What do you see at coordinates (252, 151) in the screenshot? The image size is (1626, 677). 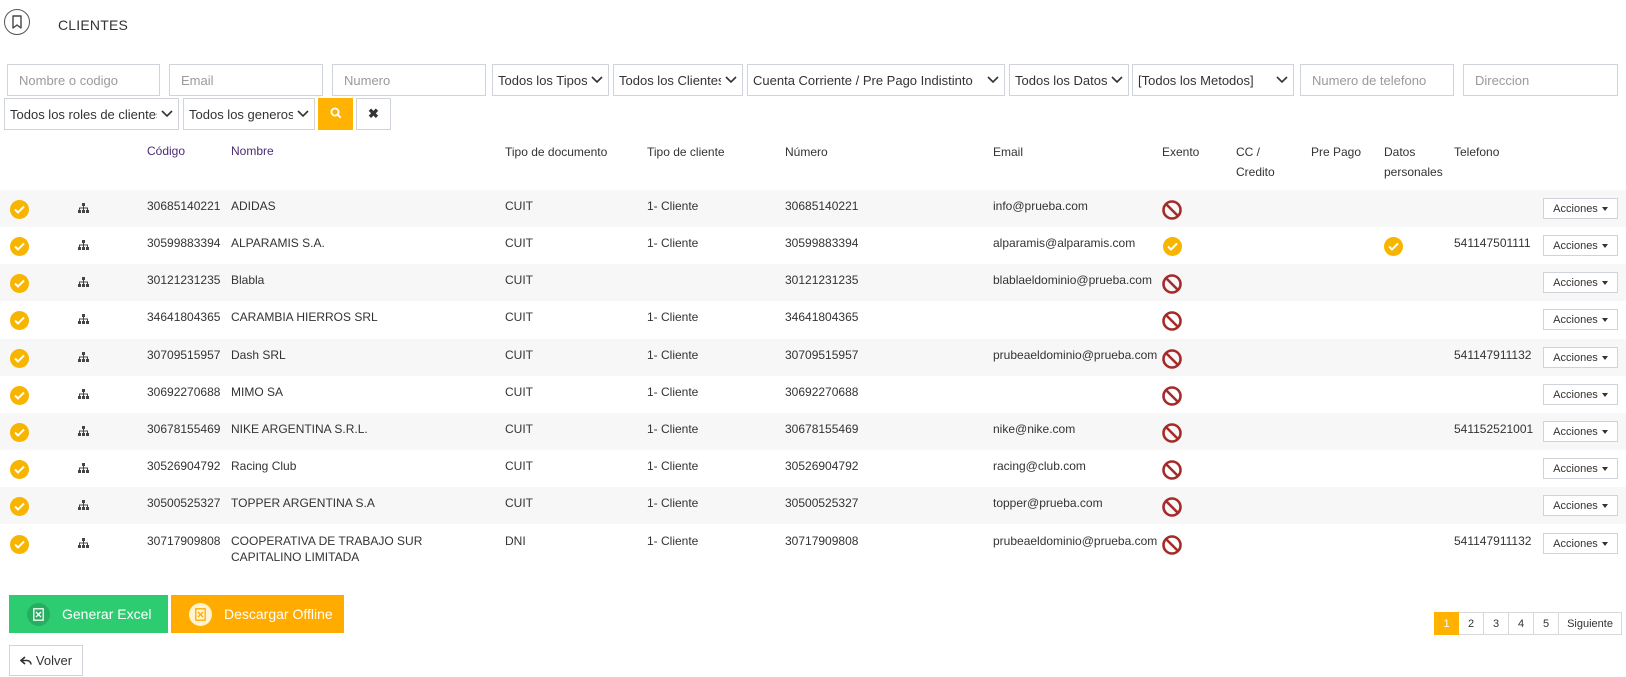 I see `col-header-nombre: Nombre` at bounding box center [252, 151].